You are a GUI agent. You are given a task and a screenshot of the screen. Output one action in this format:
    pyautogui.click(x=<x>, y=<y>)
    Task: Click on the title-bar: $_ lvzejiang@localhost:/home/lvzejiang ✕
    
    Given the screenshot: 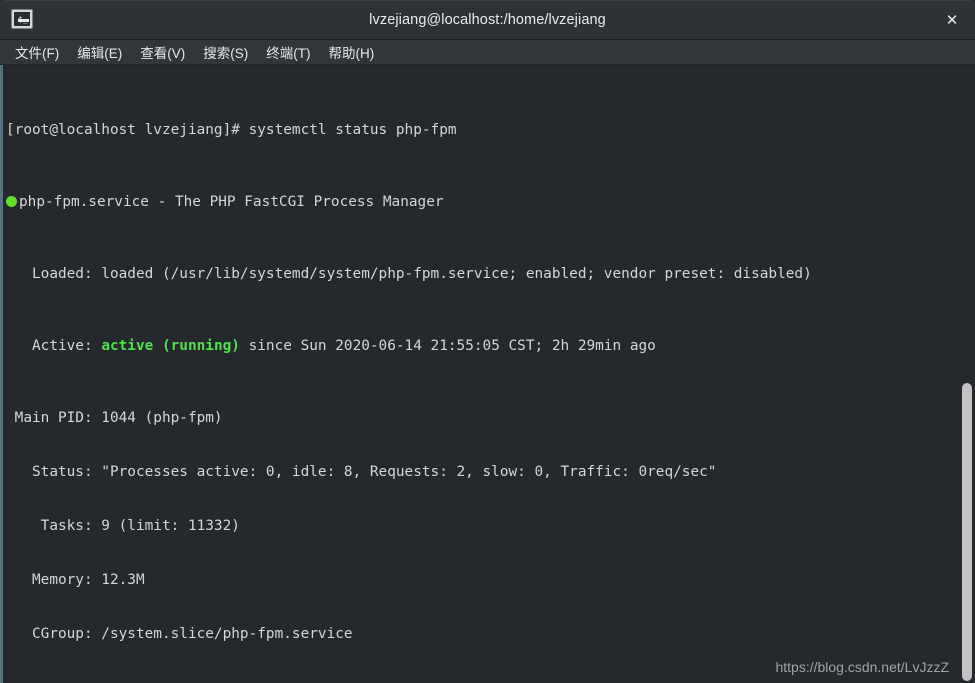 What is the action you would take?
    pyautogui.click(x=487, y=20)
    